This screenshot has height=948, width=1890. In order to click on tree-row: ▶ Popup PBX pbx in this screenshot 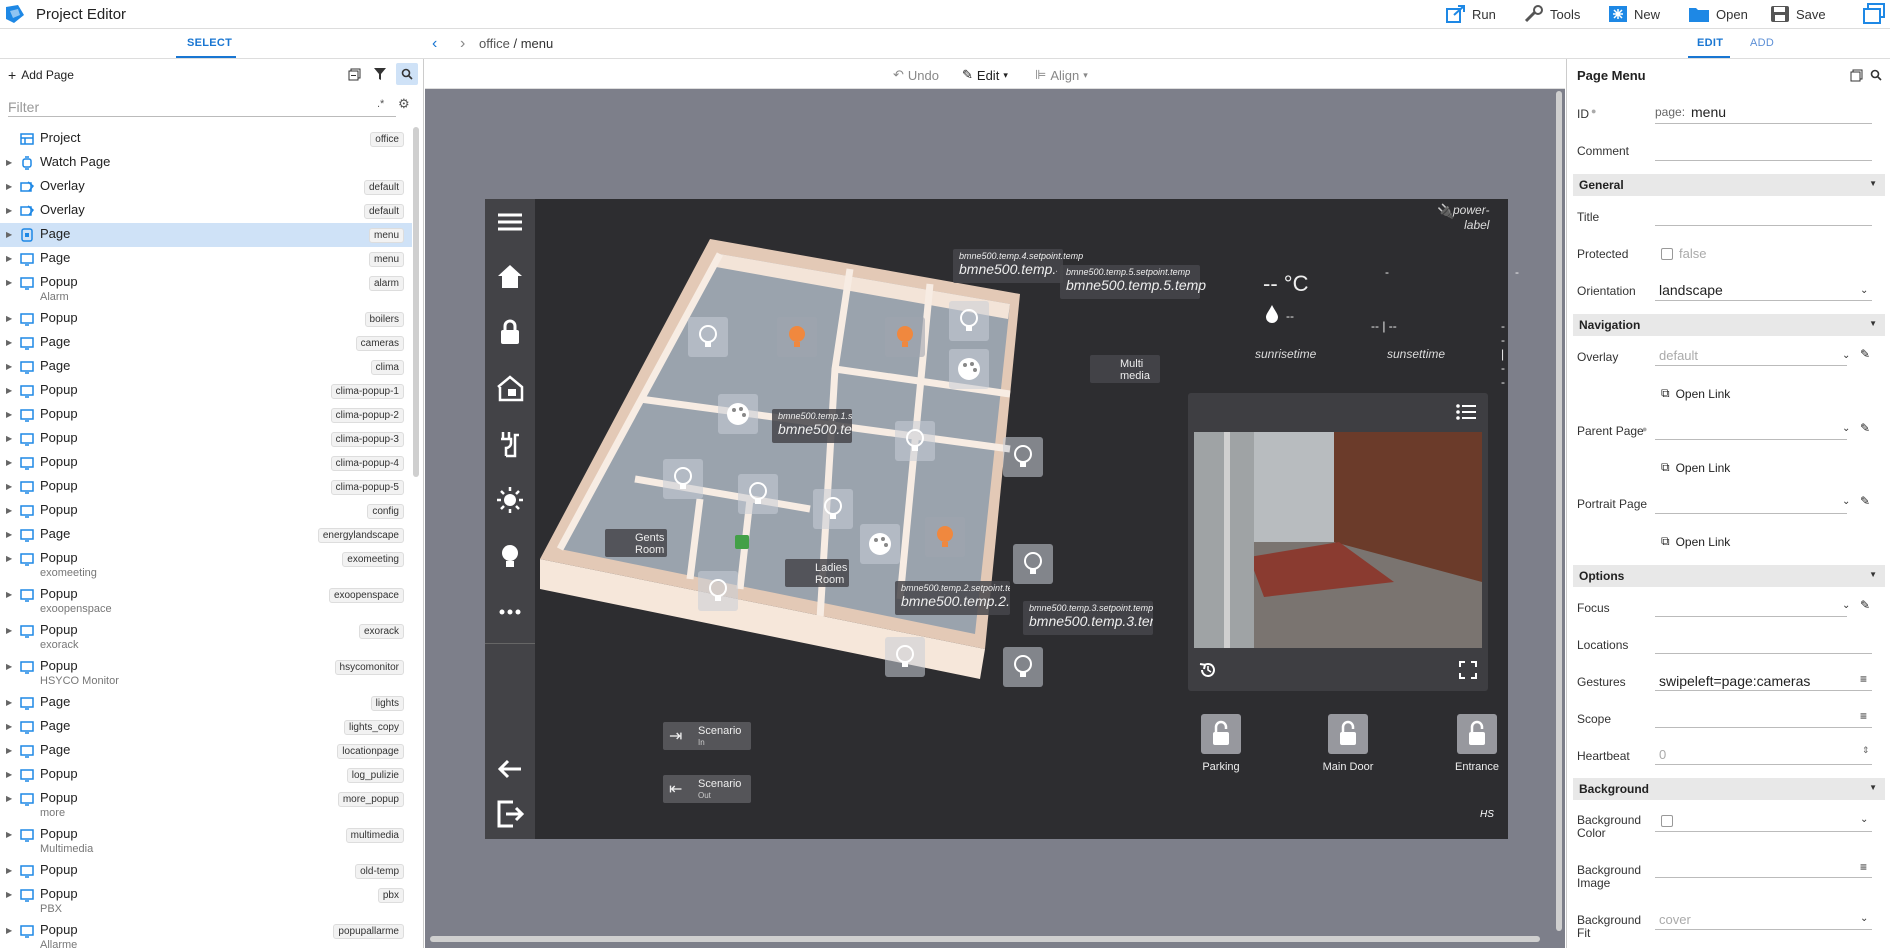, I will do `click(206, 901)`.